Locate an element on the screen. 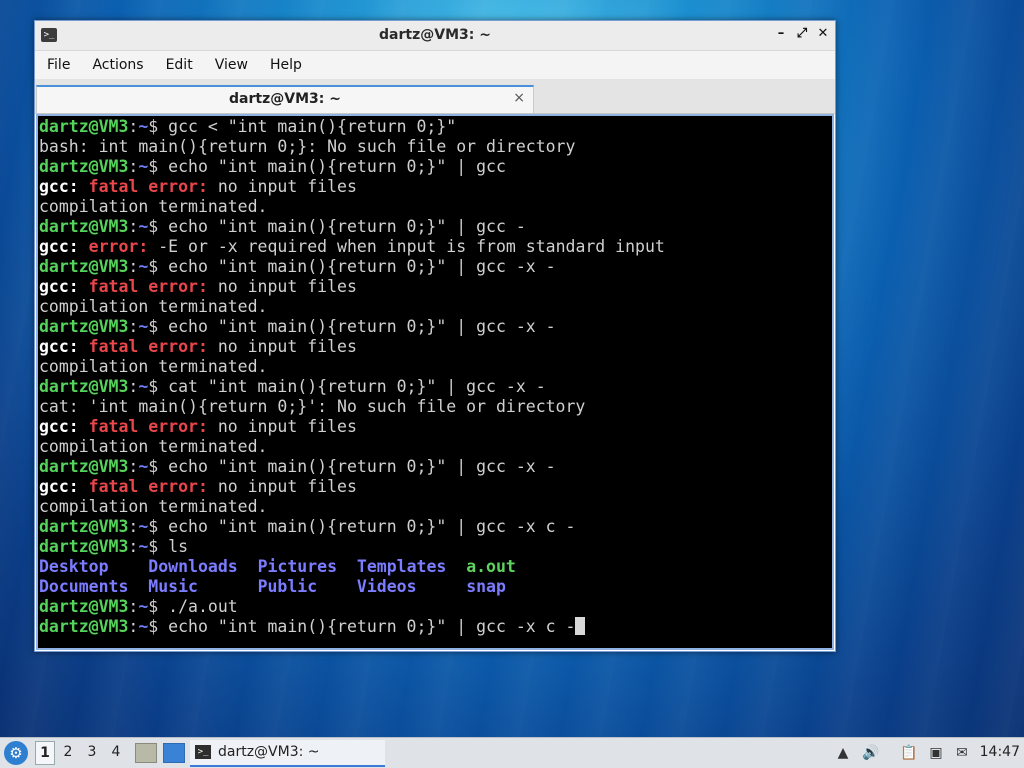 The image size is (1024, 768). workspace-1: 1 is located at coordinates (45, 753).